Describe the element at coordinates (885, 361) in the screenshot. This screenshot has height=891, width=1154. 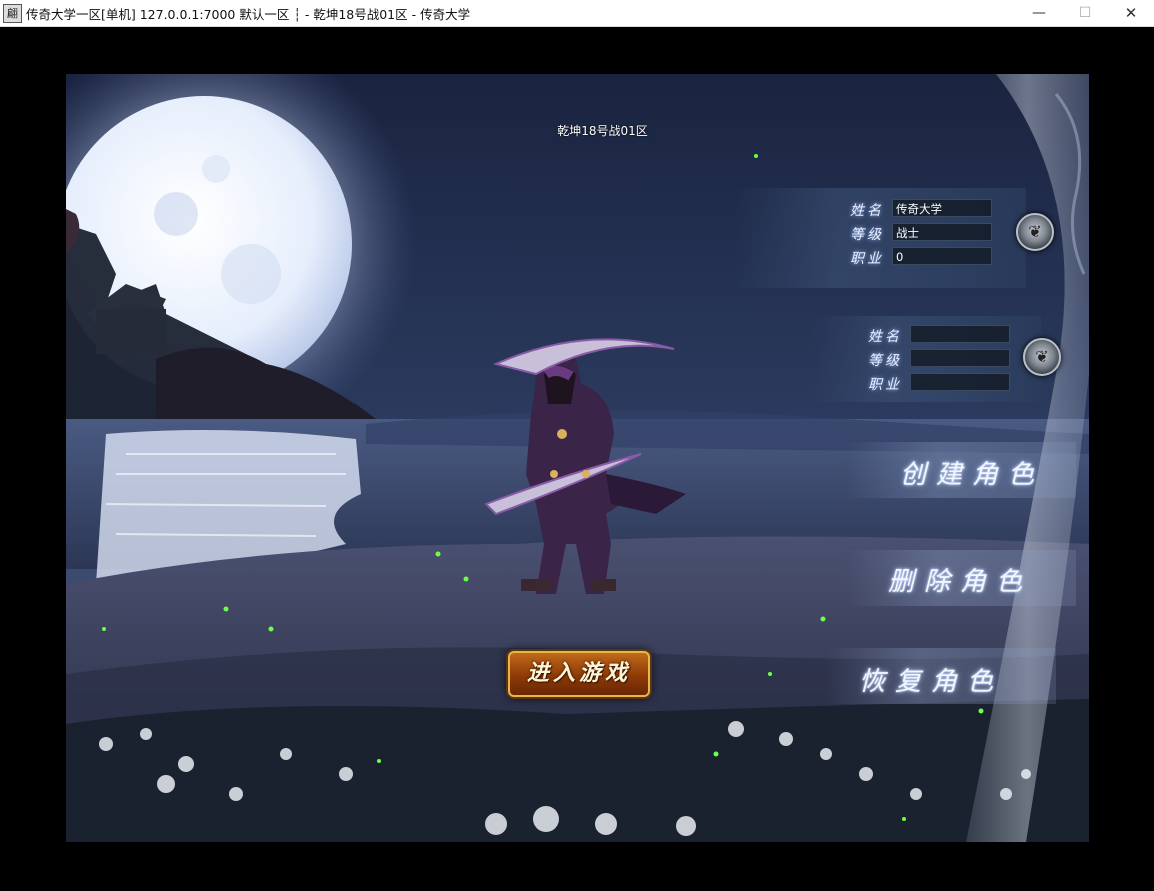
I see `slot2-level-label: 等级` at that location.